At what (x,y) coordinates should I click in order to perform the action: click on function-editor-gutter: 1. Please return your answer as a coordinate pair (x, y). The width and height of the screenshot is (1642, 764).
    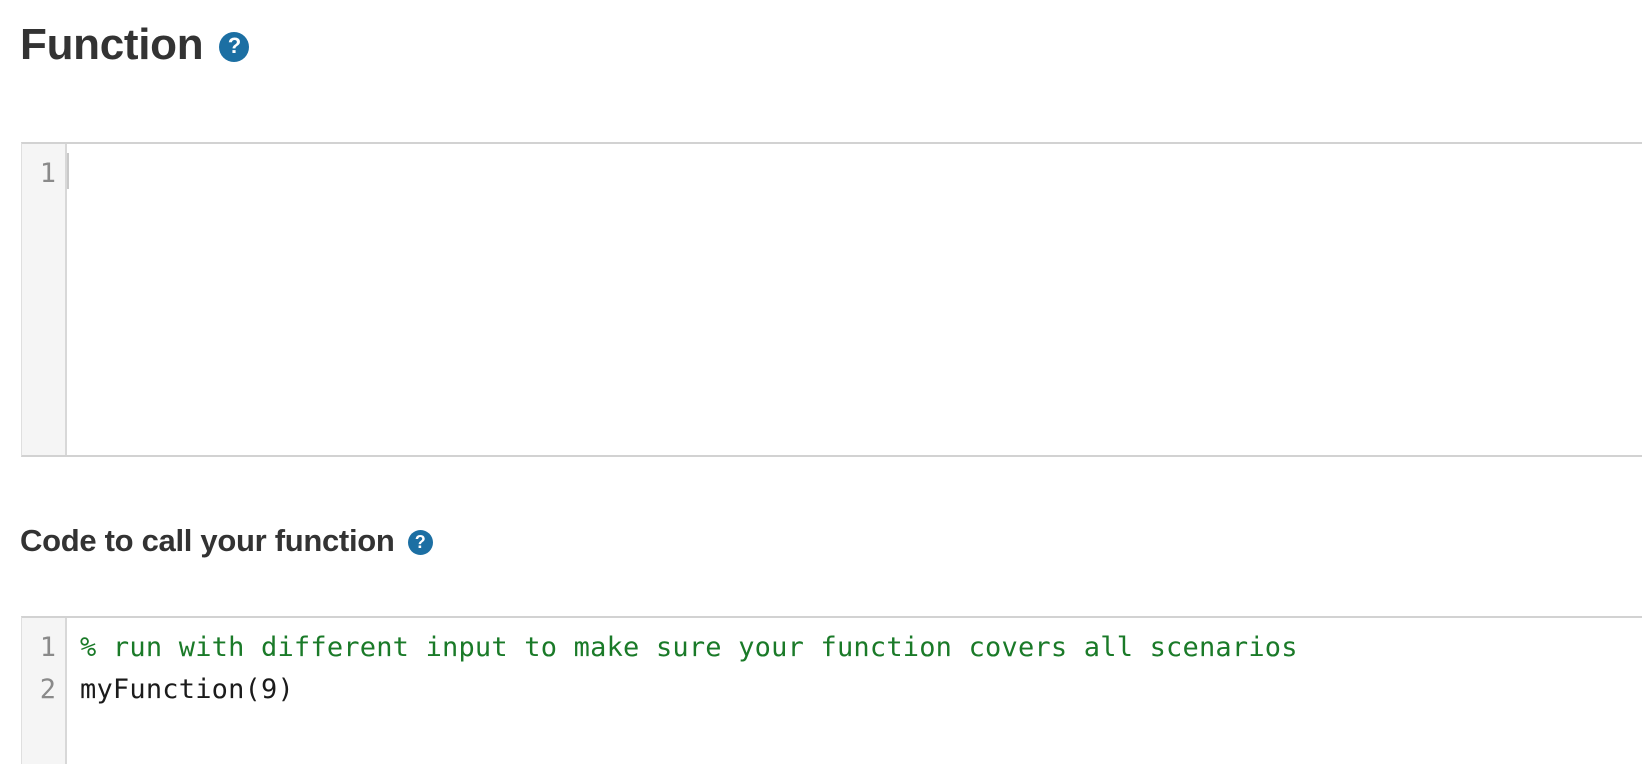
    Looking at the image, I should click on (44, 299).